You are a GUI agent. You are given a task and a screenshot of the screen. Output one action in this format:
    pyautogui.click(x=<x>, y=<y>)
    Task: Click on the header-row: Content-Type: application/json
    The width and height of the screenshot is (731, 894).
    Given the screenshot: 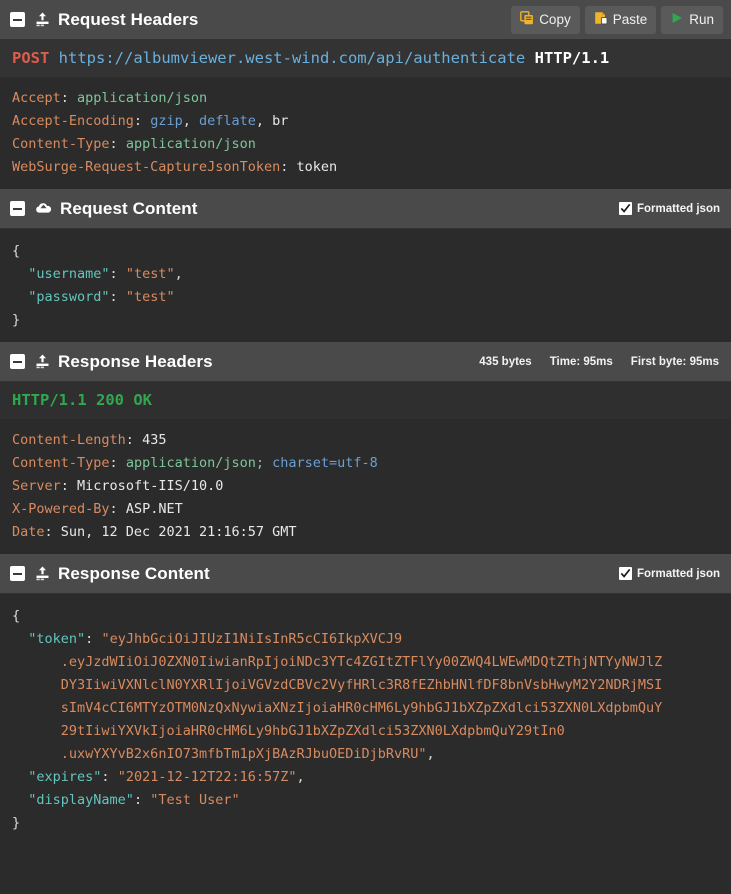 What is the action you would take?
    pyautogui.click(x=134, y=144)
    